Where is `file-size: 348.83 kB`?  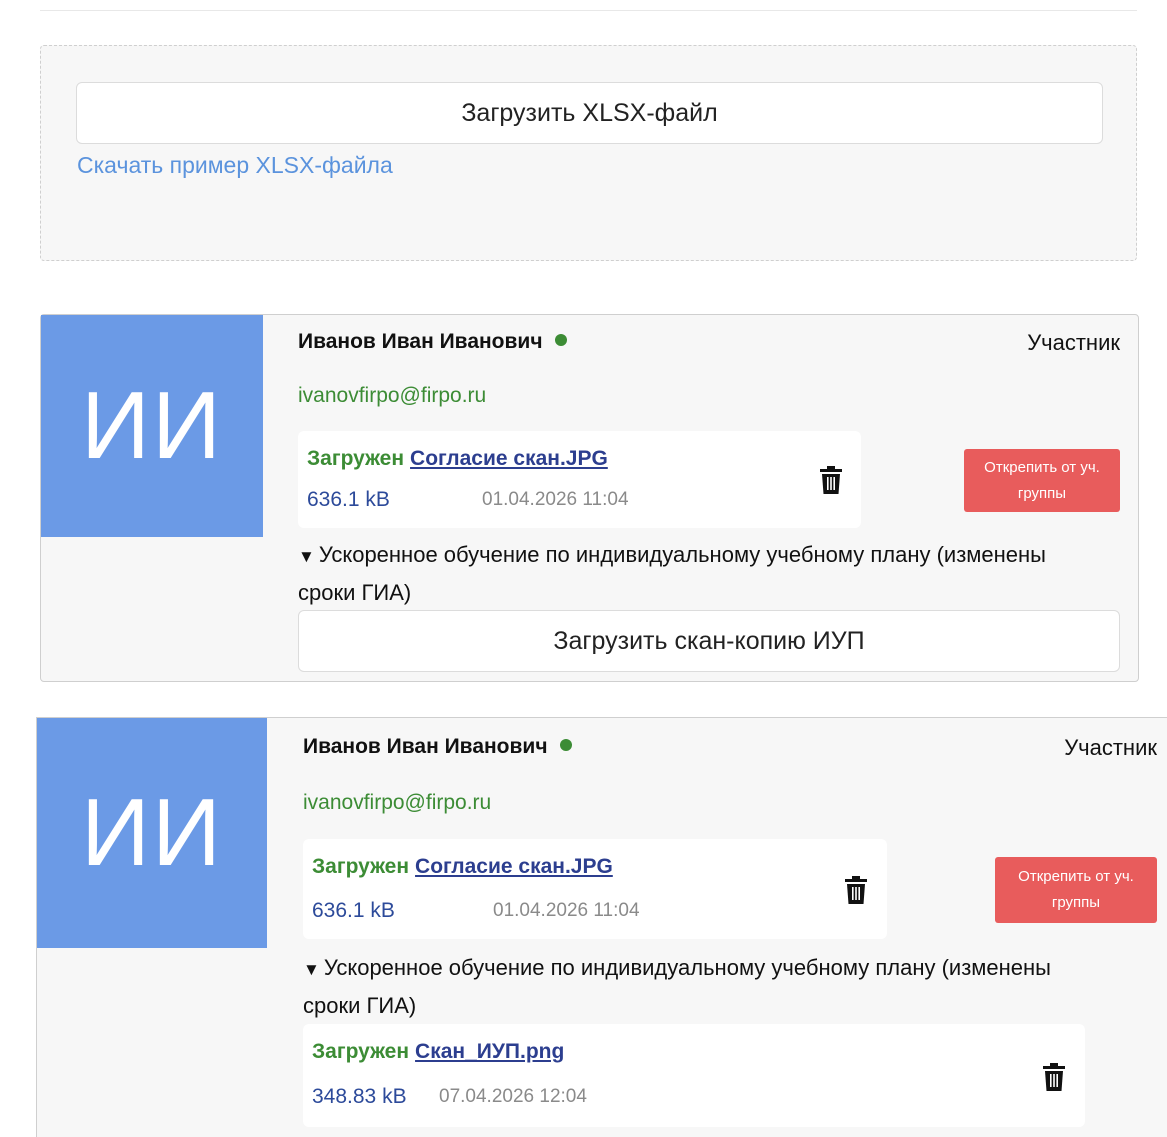 file-size: 348.83 kB is located at coordinates (359, 1096).